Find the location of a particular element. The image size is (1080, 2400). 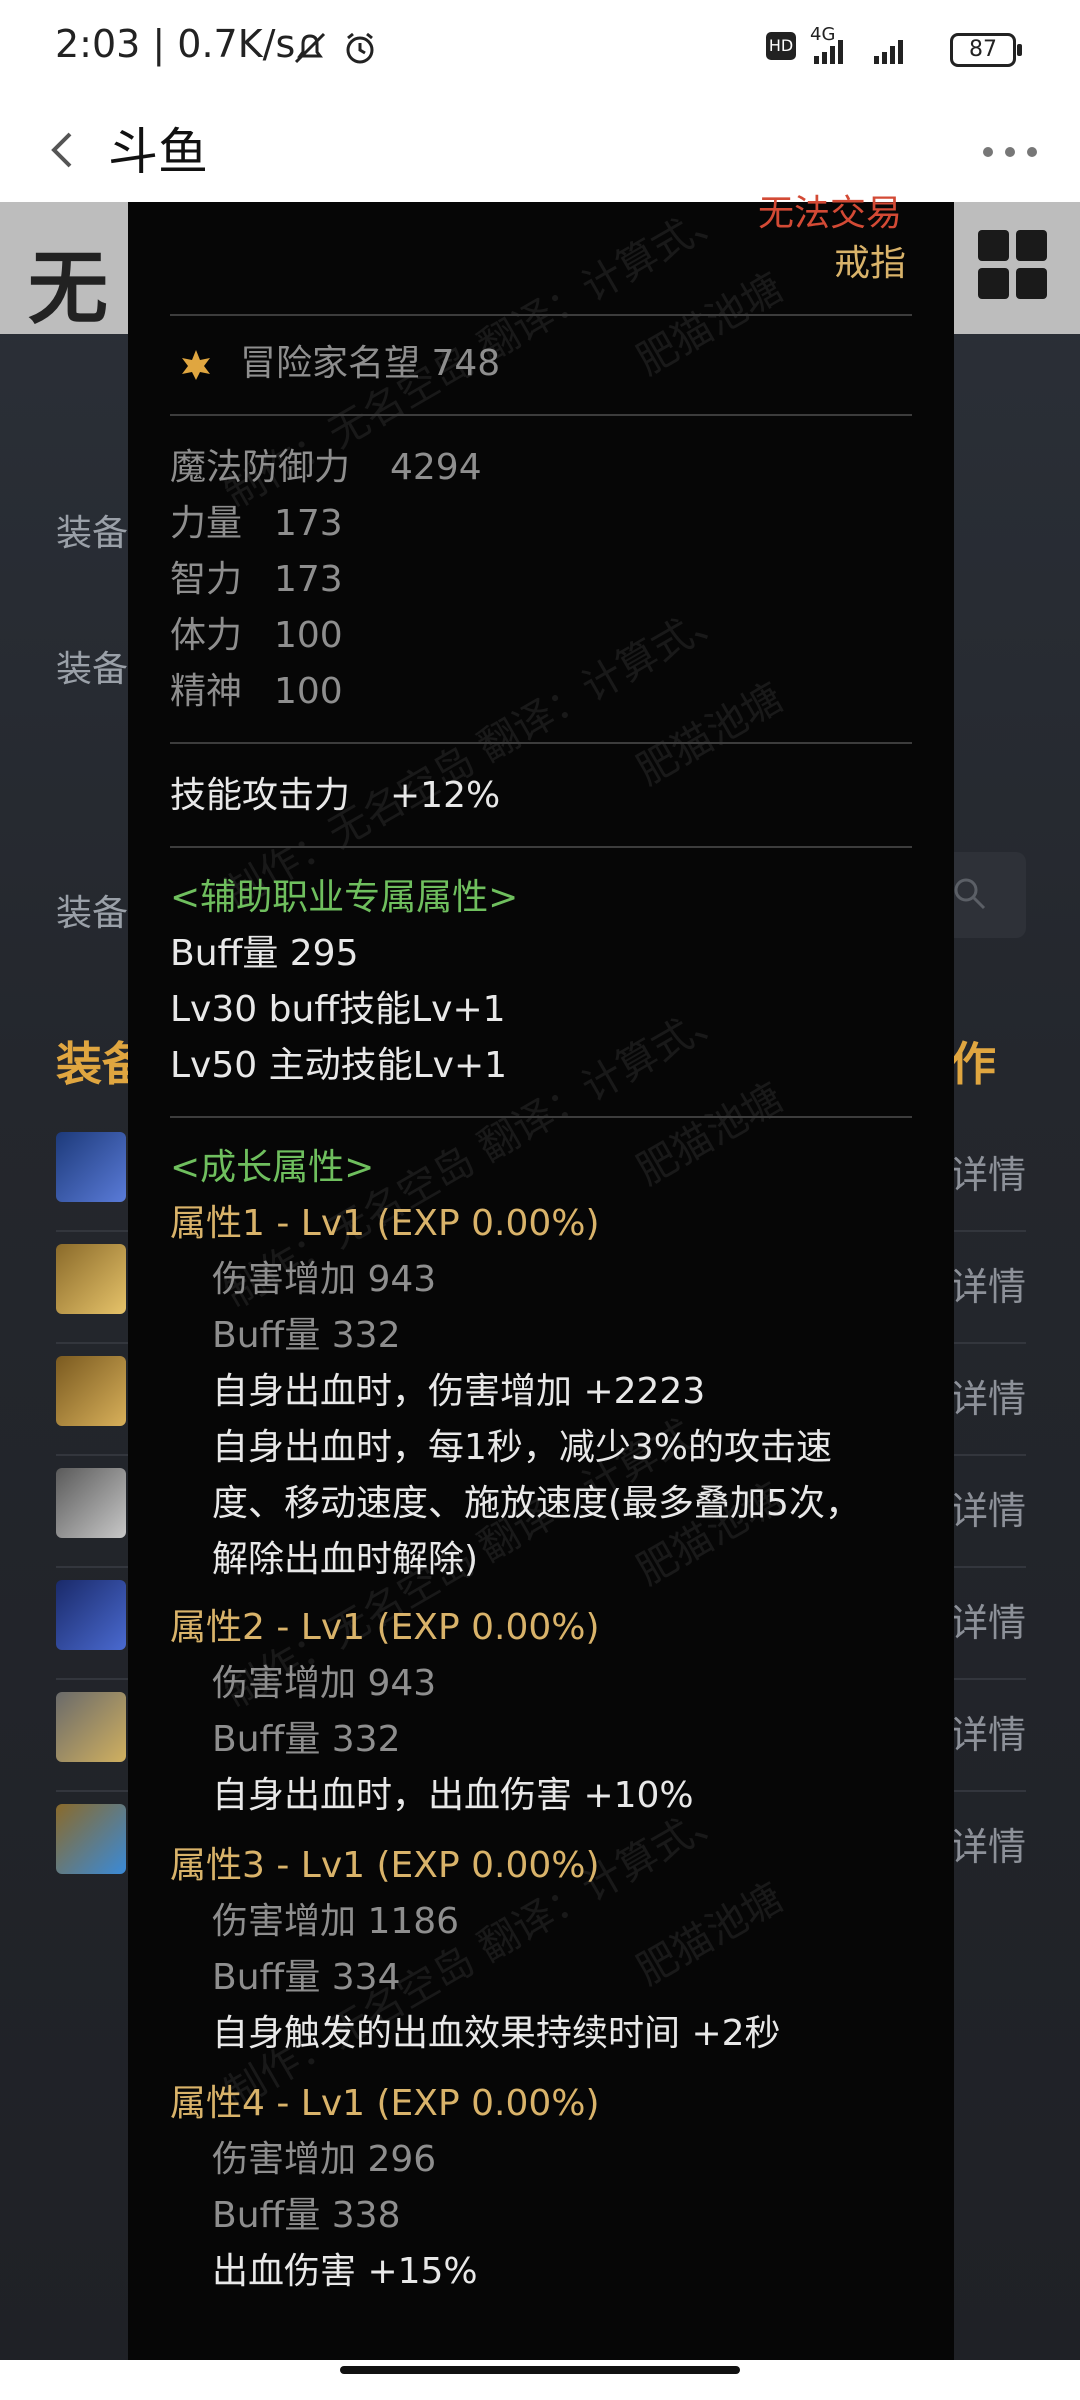

detail-link-3: 详情 is located at coordinates (988, 1395).